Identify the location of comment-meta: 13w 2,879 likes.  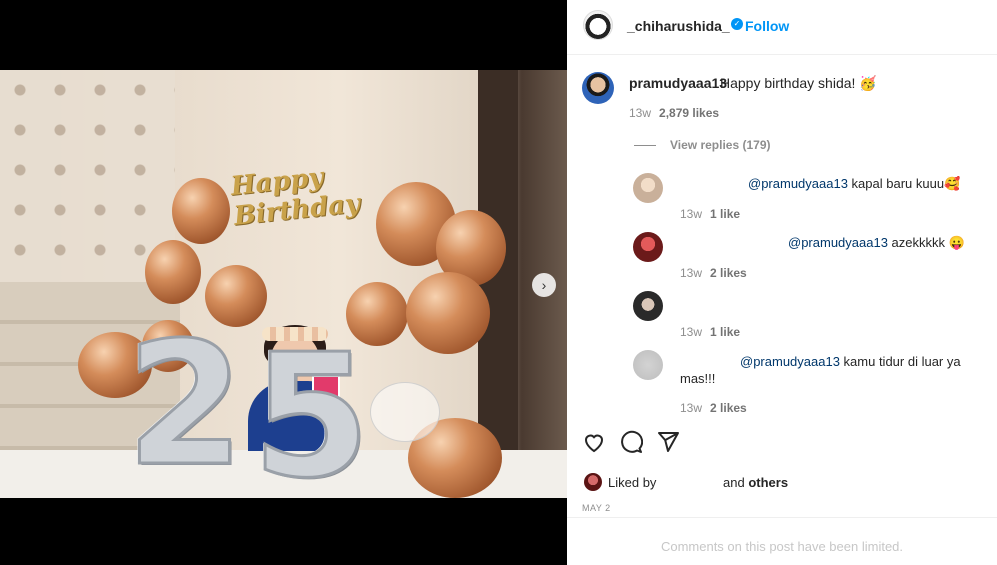
(674, 113).